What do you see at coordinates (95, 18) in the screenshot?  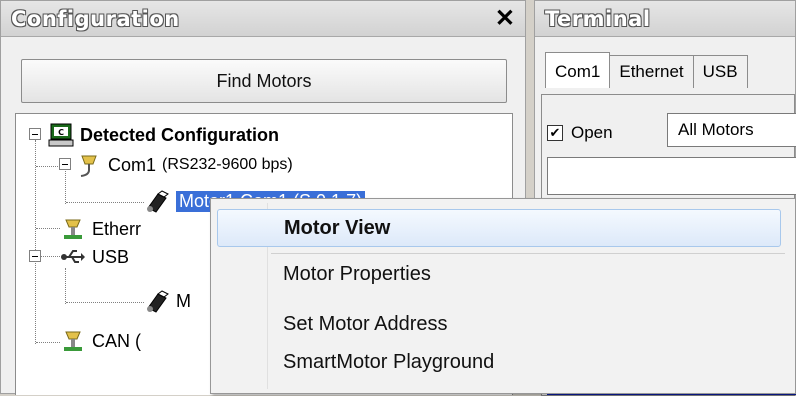 I see `configuration-title: Configuration` at bounding box center [95, 18].